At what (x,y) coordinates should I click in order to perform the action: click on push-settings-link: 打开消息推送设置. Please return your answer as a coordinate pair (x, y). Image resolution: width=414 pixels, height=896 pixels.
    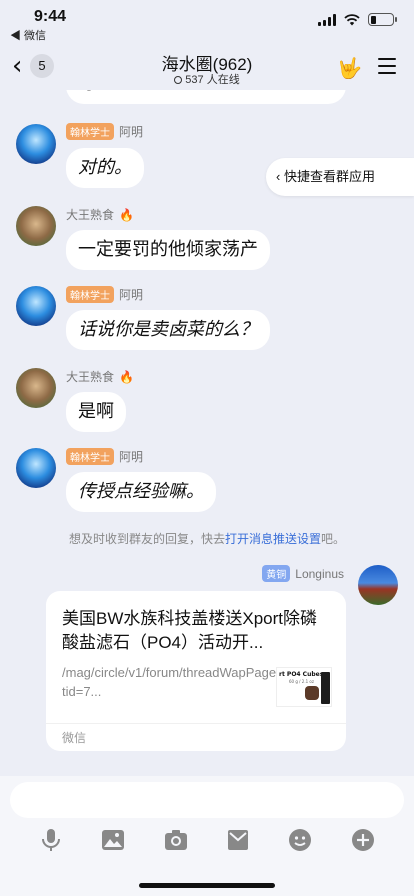
    Looking at the image, I should click on (273, 539).